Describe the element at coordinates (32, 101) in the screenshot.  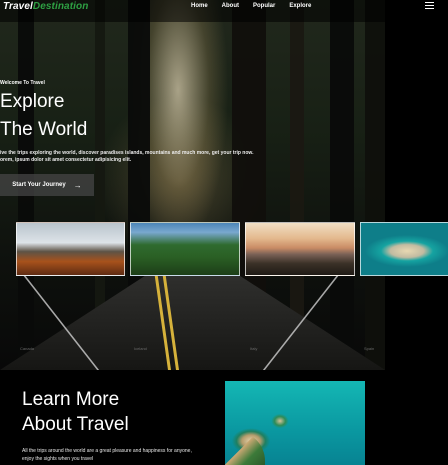
I see `hero-title-line-1: Explore` at that location.